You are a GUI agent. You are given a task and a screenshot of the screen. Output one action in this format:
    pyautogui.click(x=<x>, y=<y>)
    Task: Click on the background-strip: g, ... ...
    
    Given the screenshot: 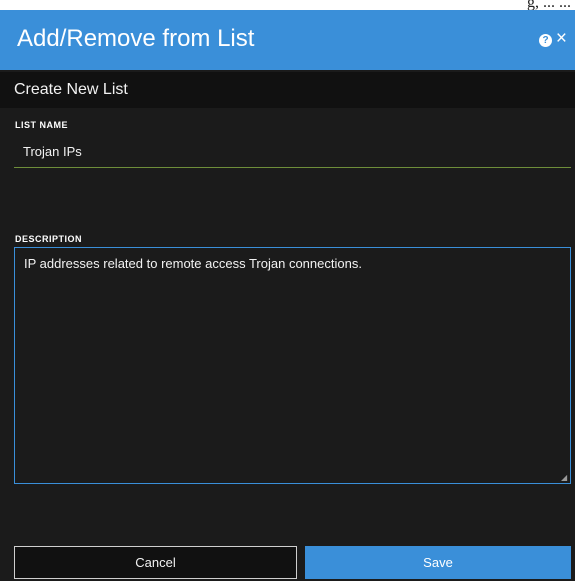 What is the action you would take?
    pyautogui.click(x=287, y=5)
    